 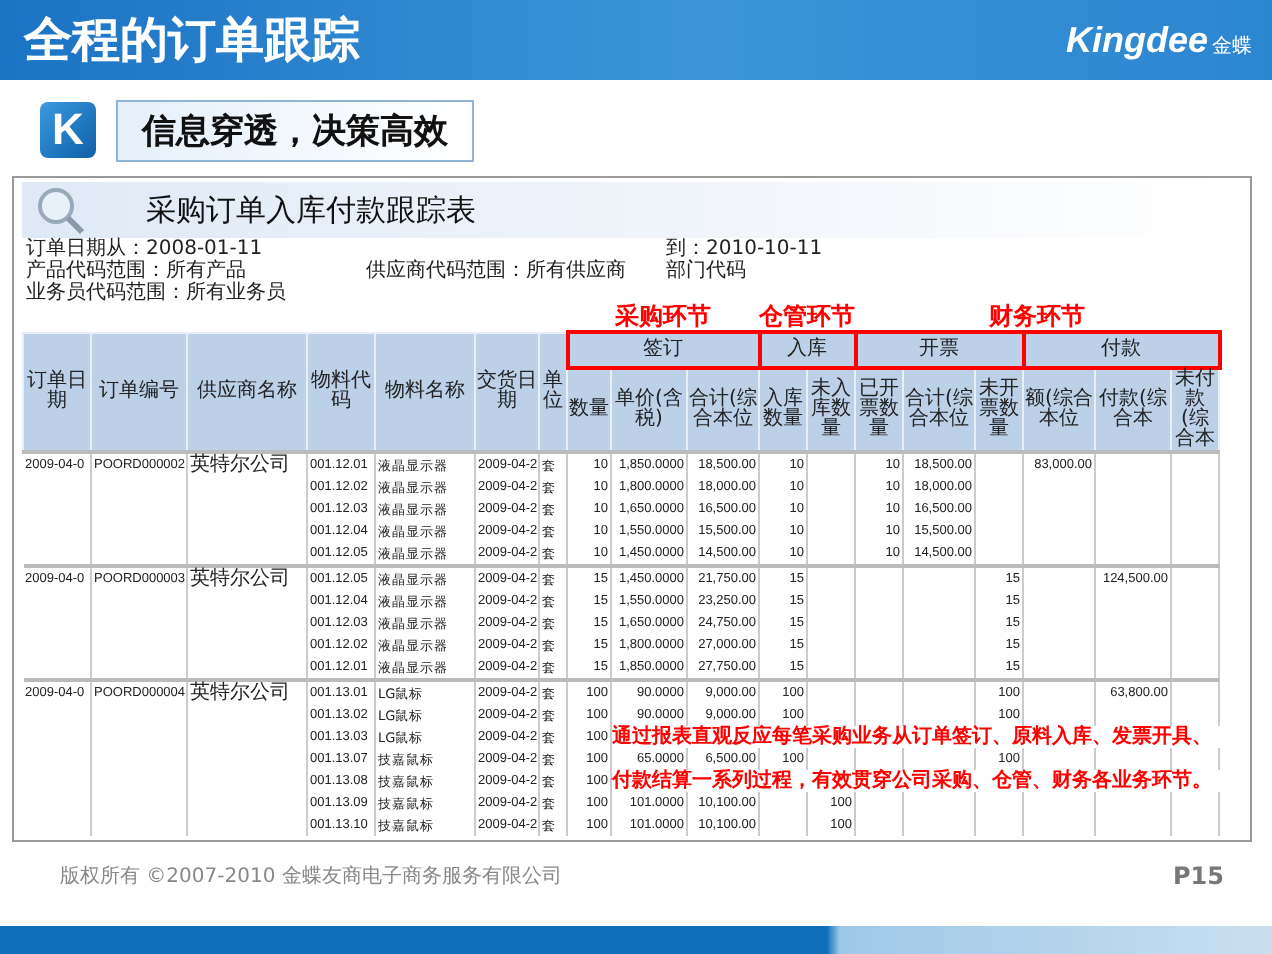 What do you see at coordinates (247, 392) in the screenshot?
I see `column-header: 供应商名称` at bounding box center [247, 392].